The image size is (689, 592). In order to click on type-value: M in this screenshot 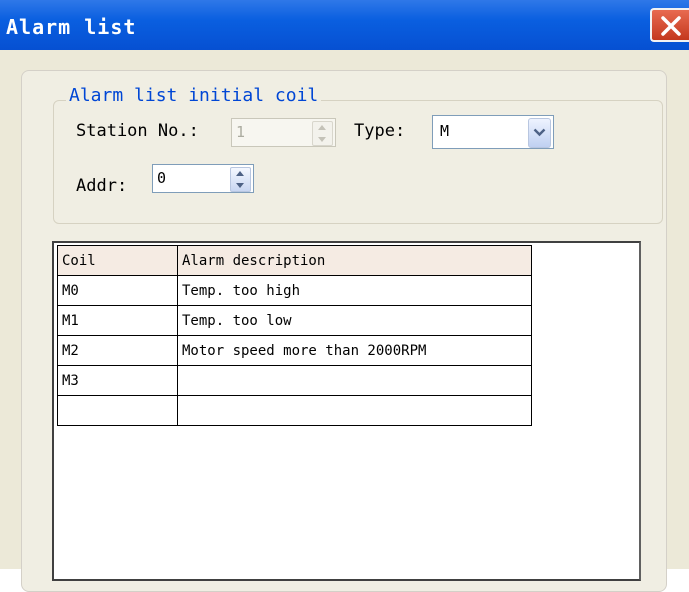, I will do `click(445, 131)`.